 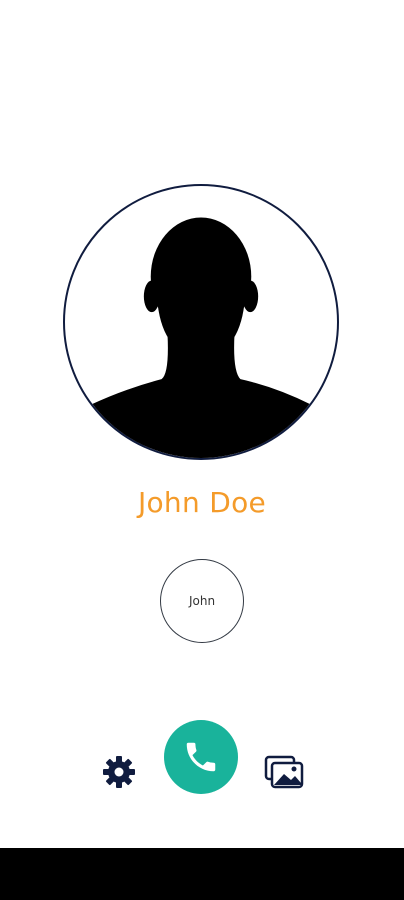 I want to click on gallery-button, so click(x=284, y=772).